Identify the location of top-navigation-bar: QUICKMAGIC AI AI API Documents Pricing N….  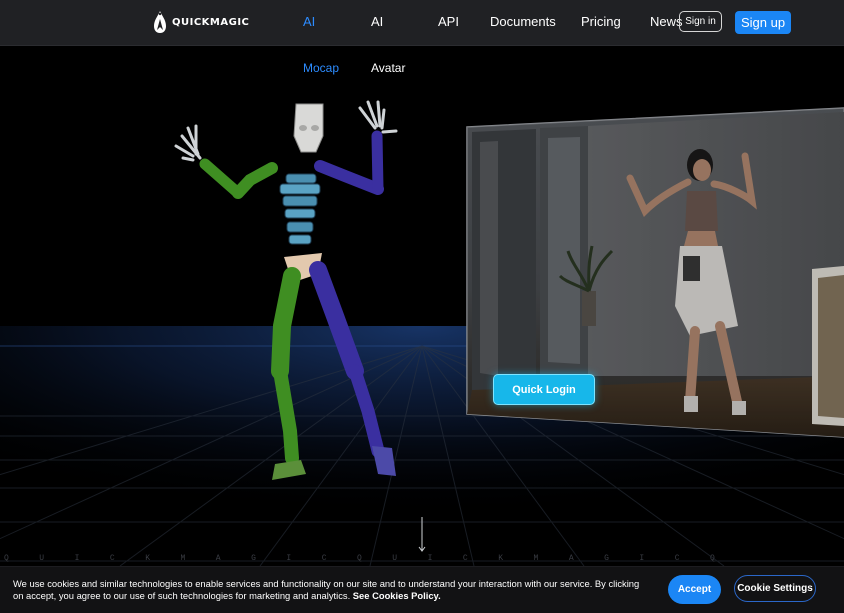
(422, 23).